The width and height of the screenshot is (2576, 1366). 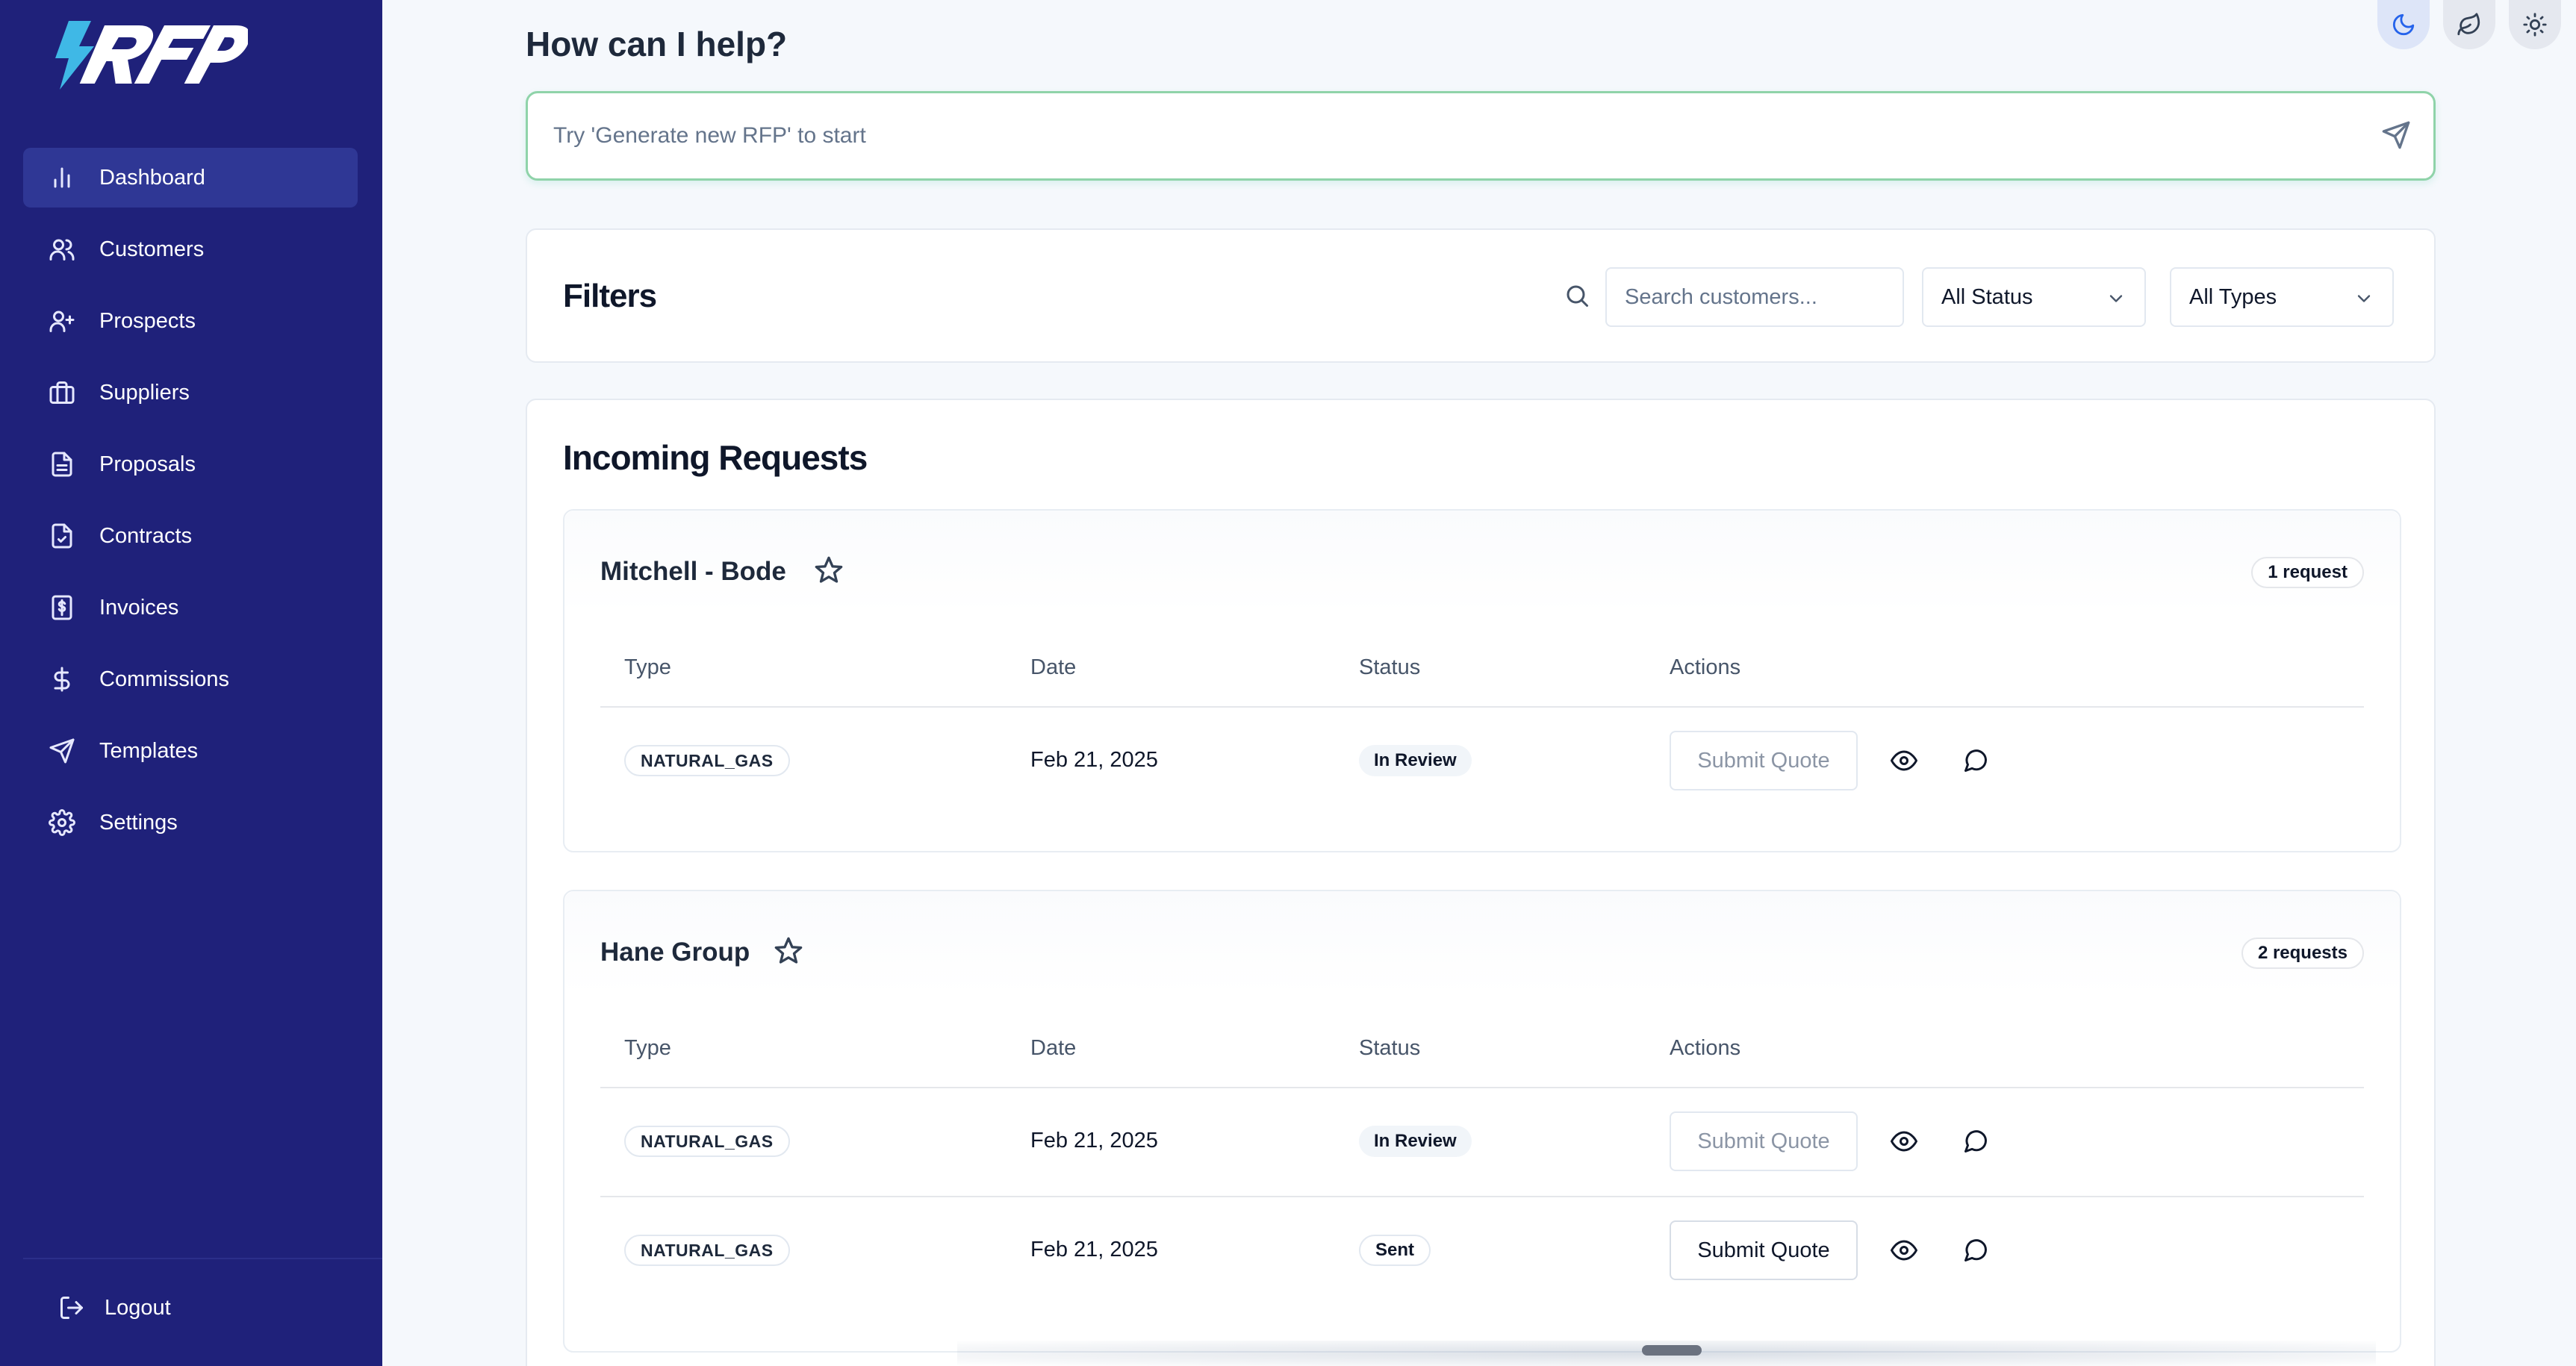 What do you see at coordinates (152, 249) in the screenshot?
I see `sidebar-item-label: Customers` at bounding box center [152, 249].